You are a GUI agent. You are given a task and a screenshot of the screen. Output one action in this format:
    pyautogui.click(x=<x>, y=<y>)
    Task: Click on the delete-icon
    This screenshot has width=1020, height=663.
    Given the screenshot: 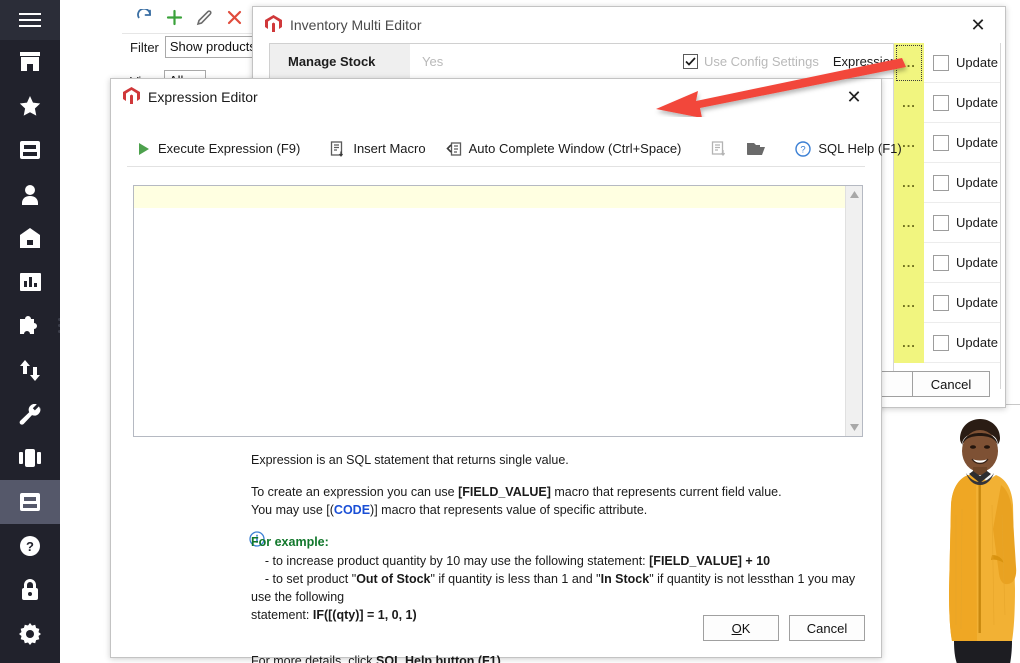 What is the action you would take?
    pyautogui.click(x=234, y=18)
    